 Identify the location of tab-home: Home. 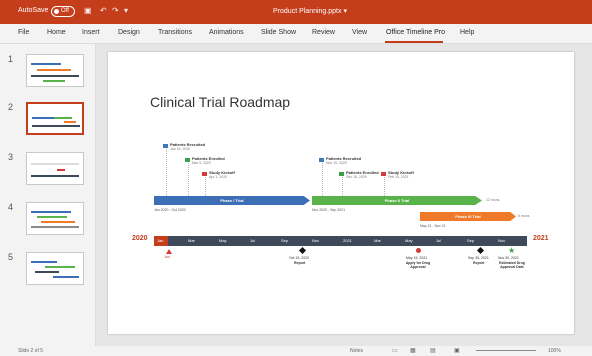
(56, 32).